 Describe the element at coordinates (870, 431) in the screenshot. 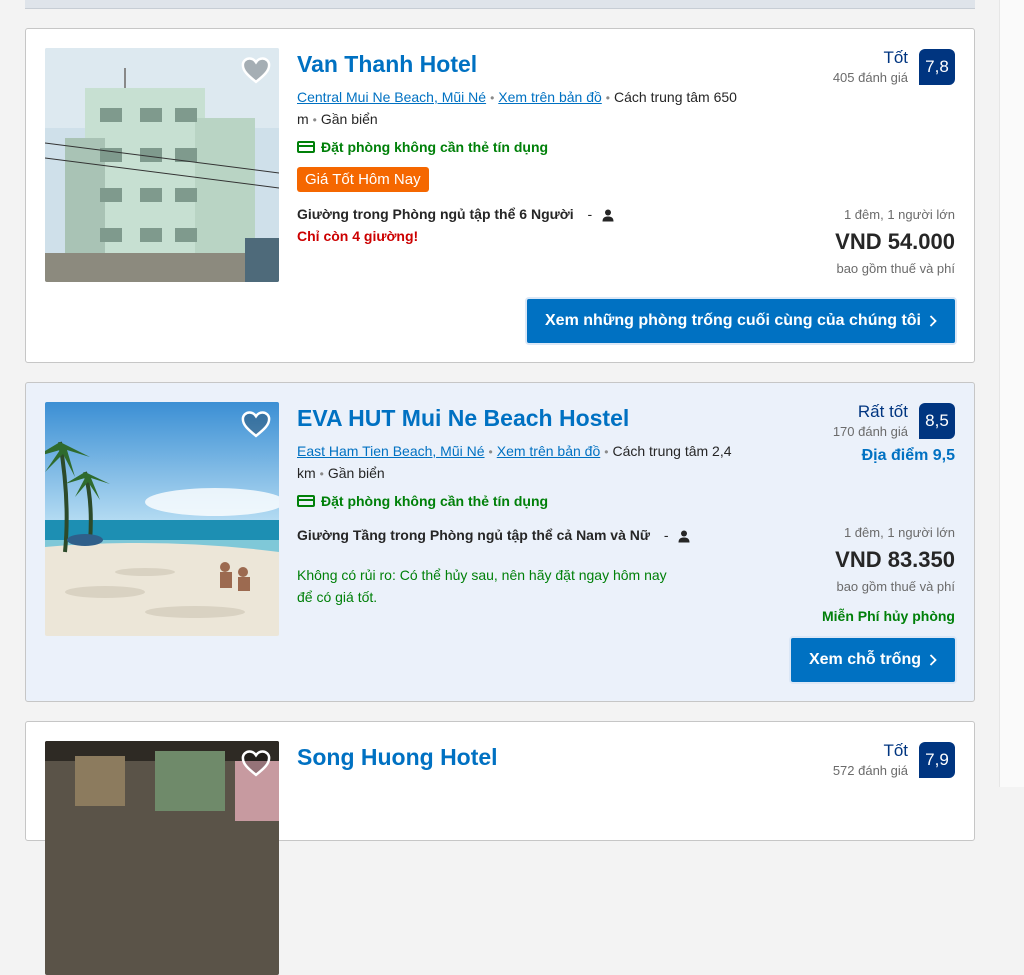

I see `review-count: 170 đánh giá` at that location.